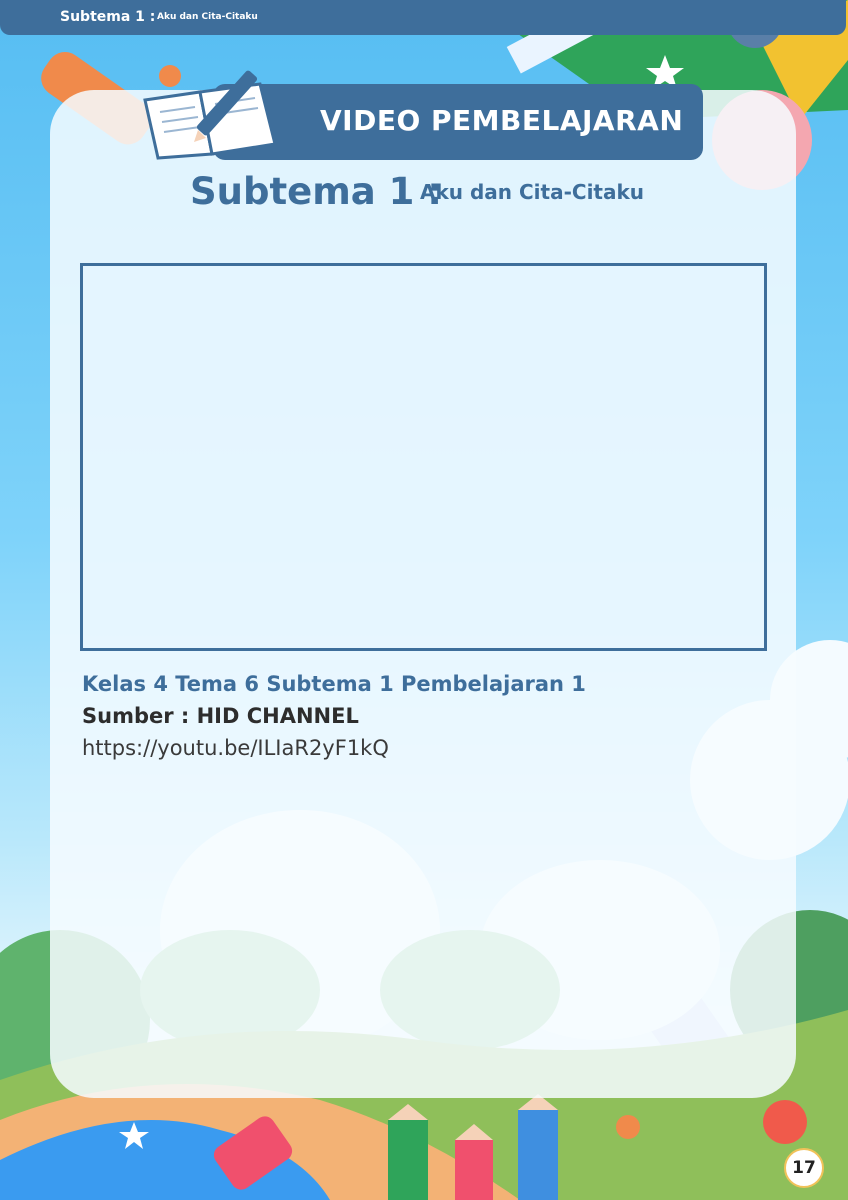 The image size is (848, 1200). I want to click on banner-title: VIDEO PEMBELAJARAN, so click(502, 120).